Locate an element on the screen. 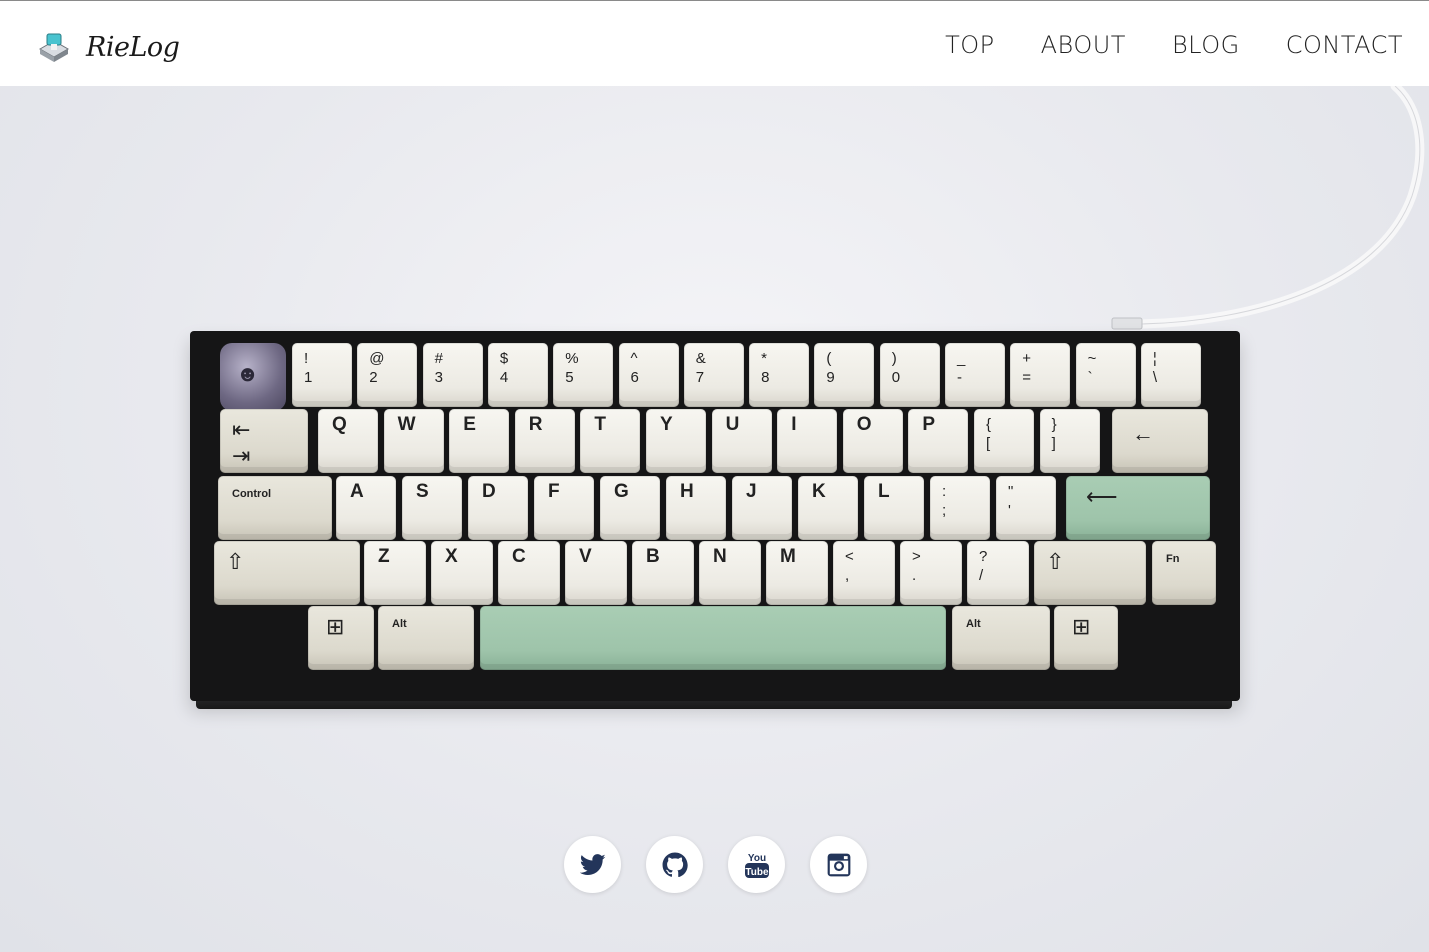 The width and height of the screenshot is (1429, 952). key-j: J is located at coordinates (762, 508).